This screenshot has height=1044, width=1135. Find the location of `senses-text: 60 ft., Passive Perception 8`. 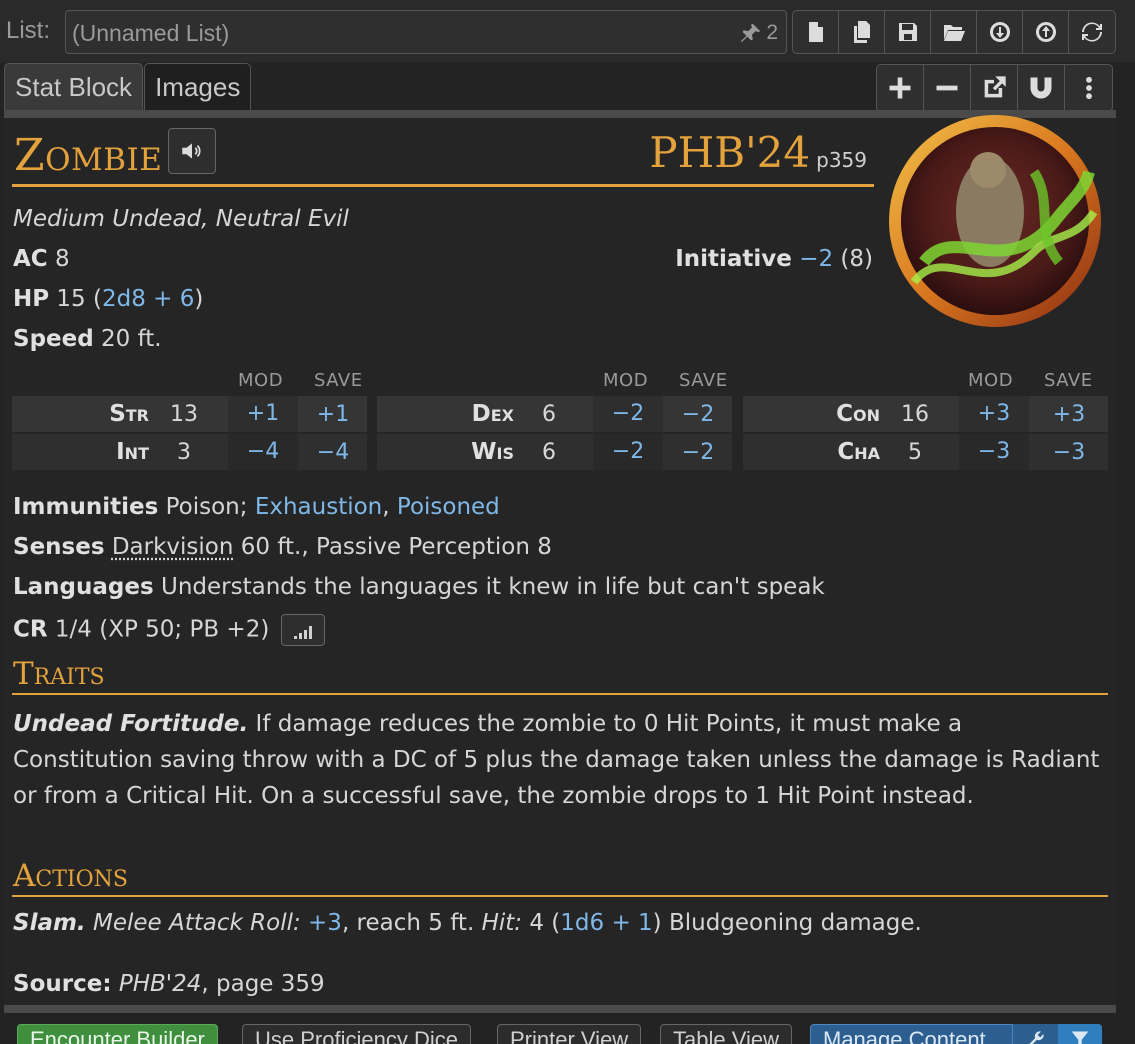

senses-text: 60 ft., Passive Perception 8 is located at coordinates (396, 547).